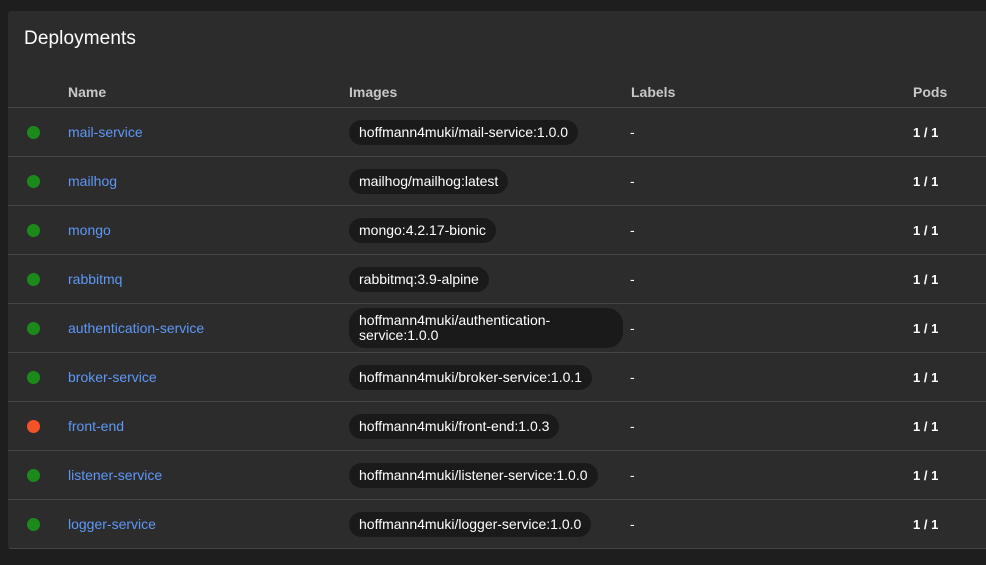 Image resolution: width=986 pixels, height=565 pixels. I want to click on image-chip: hoffmann4muki/listener-service:1.0.0, so click(473, 475).